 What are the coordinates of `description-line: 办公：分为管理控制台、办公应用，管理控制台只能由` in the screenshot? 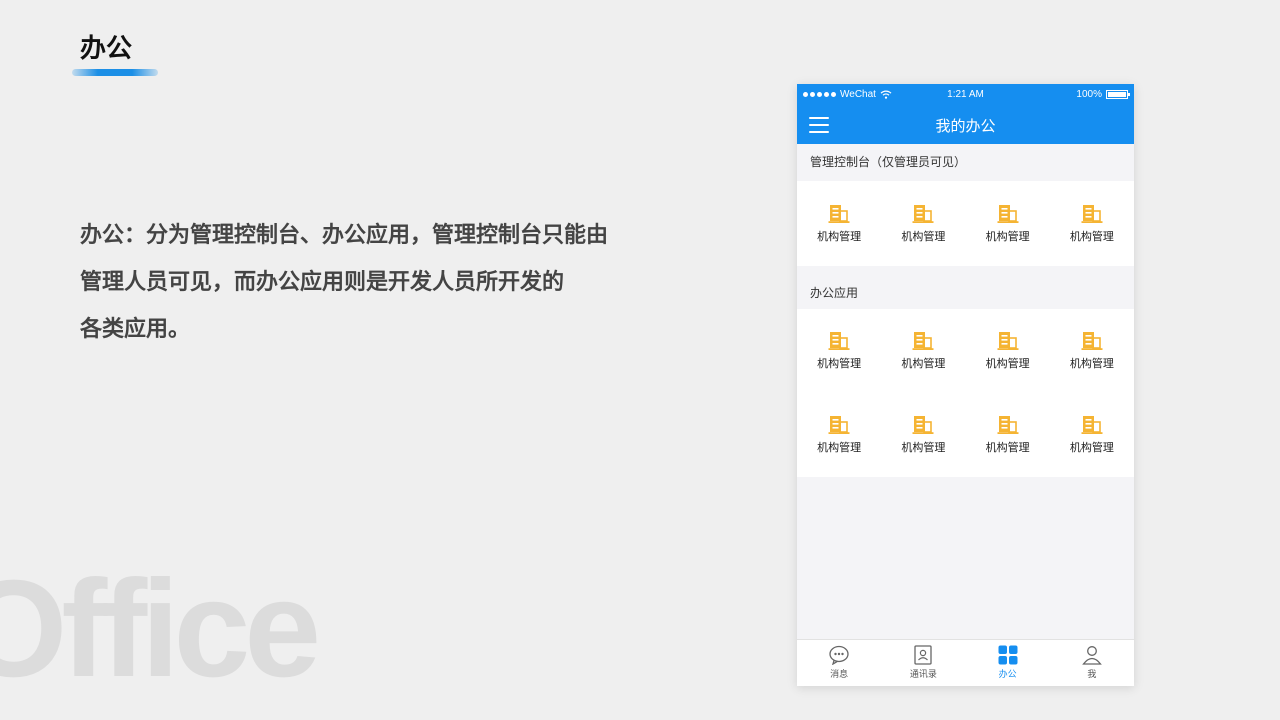 It's located at (344, 235).